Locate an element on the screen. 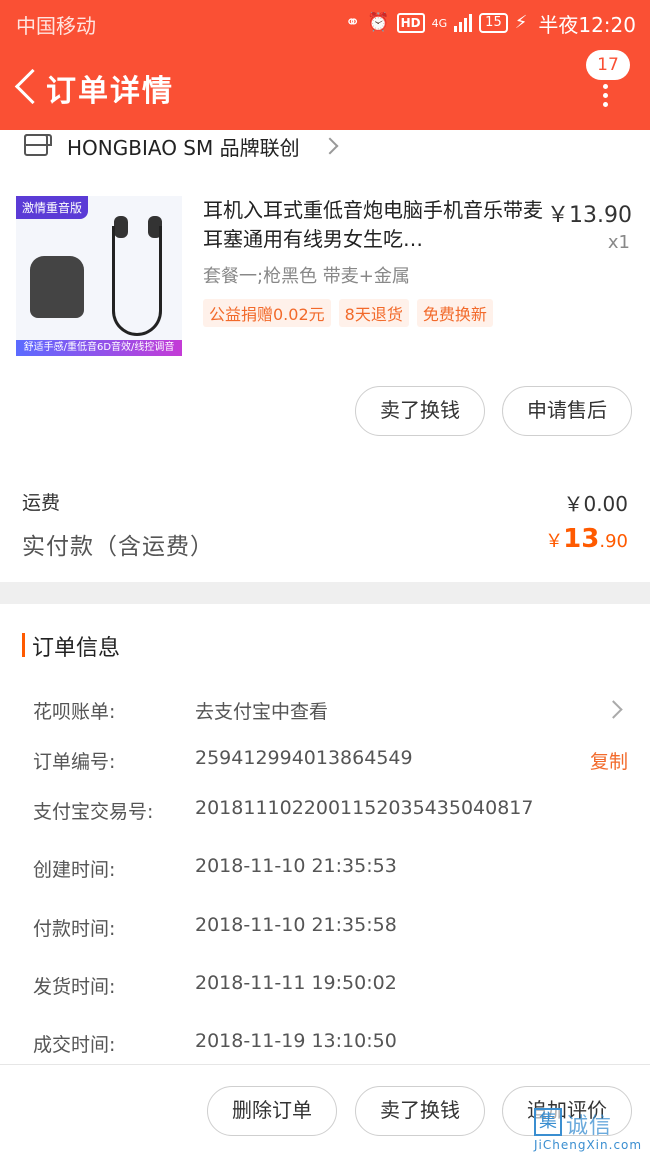 The width and height of the screenshot is (650, 1155). completed-time-value: 2018-11-19 13:10:50 is located at coordinates (296, 1041).